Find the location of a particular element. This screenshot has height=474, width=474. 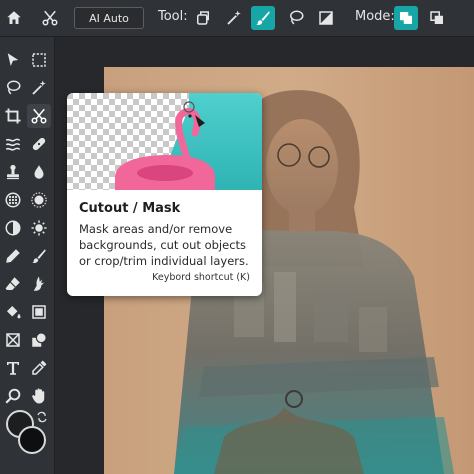

background-color-swatch is located at coordinates (32, 440).